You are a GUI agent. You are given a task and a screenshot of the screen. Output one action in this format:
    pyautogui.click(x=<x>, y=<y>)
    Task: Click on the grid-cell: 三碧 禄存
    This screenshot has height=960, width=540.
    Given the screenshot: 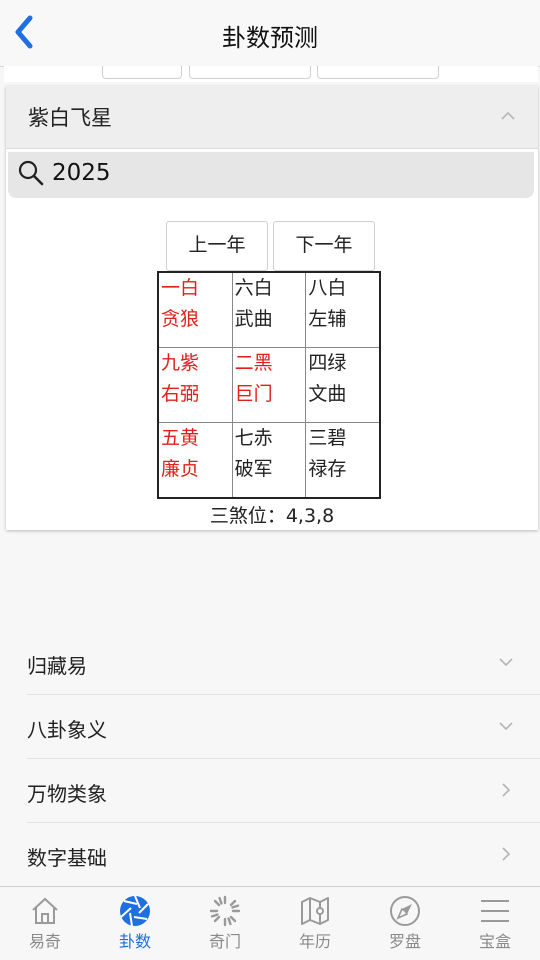 What is the action you would take?
    pyautogui.click(x=343, y=460)
    